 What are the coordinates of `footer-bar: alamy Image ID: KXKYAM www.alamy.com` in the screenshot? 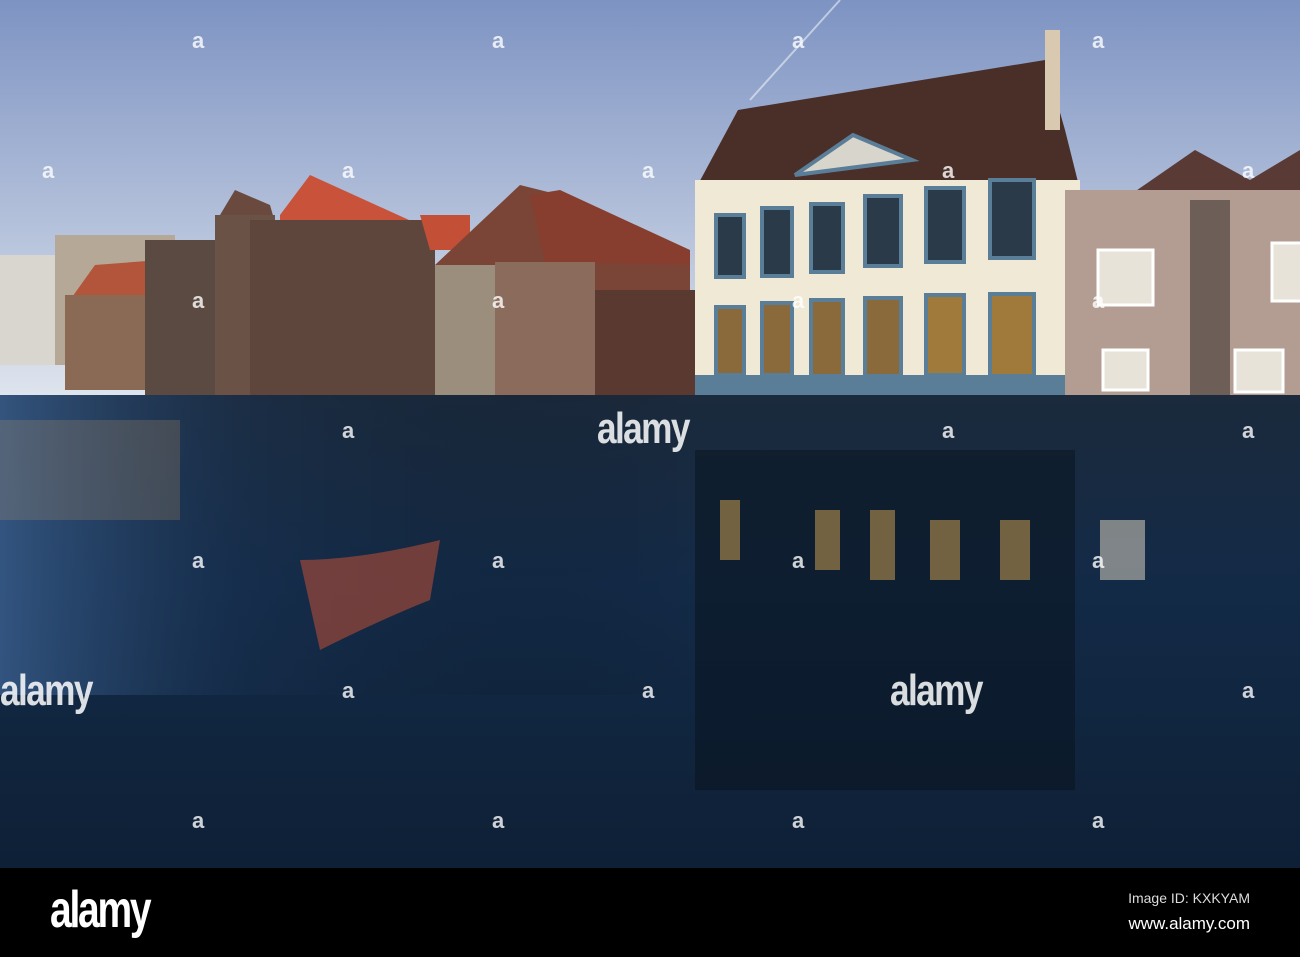 It's located at (650, 912).